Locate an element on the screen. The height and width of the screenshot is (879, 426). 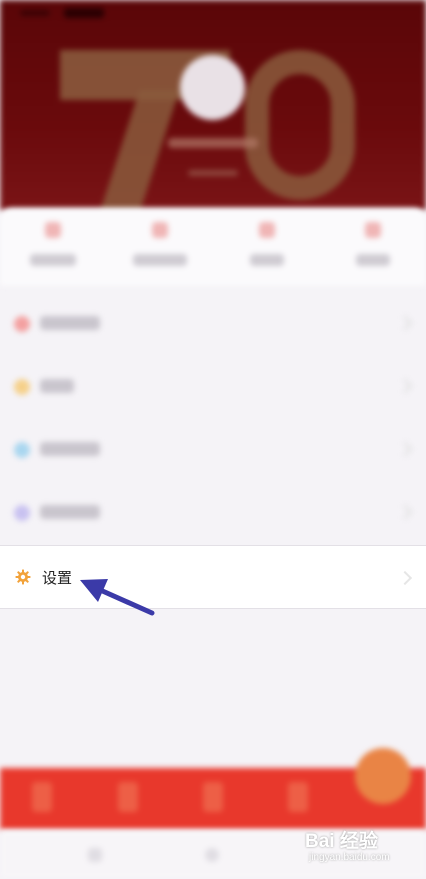
arrow-annotation is located at coordinates (117, 597).